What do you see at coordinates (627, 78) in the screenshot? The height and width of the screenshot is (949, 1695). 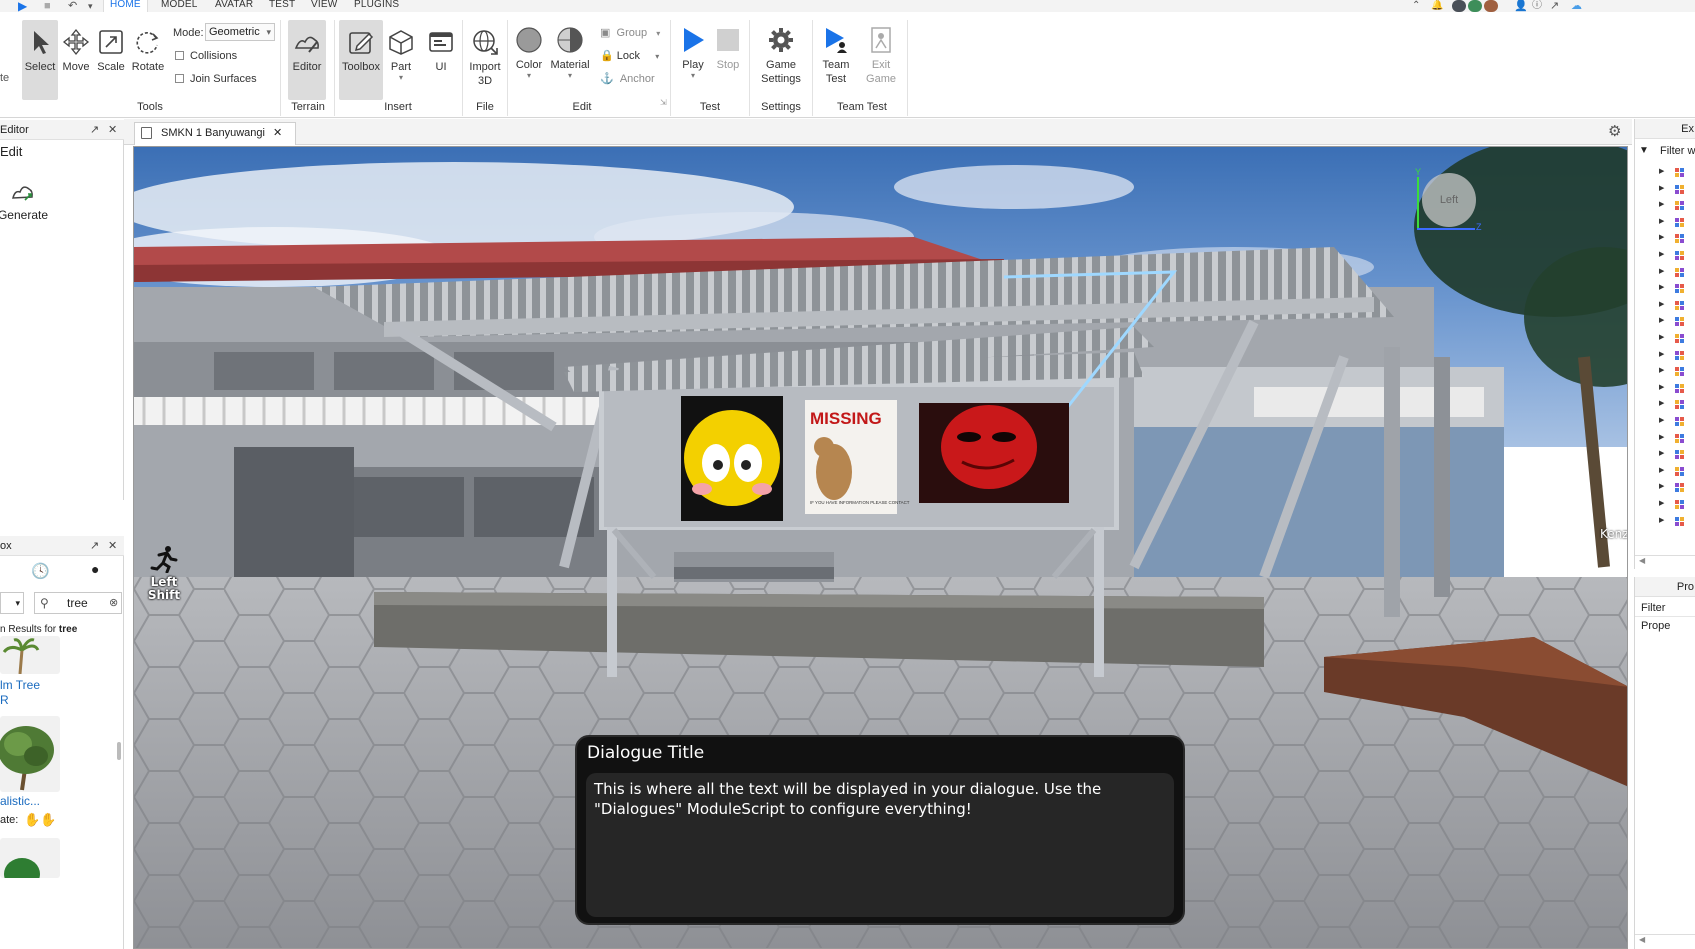 I see `anchor-button: ⚓ Anchor` at bounding box center [627, 78].